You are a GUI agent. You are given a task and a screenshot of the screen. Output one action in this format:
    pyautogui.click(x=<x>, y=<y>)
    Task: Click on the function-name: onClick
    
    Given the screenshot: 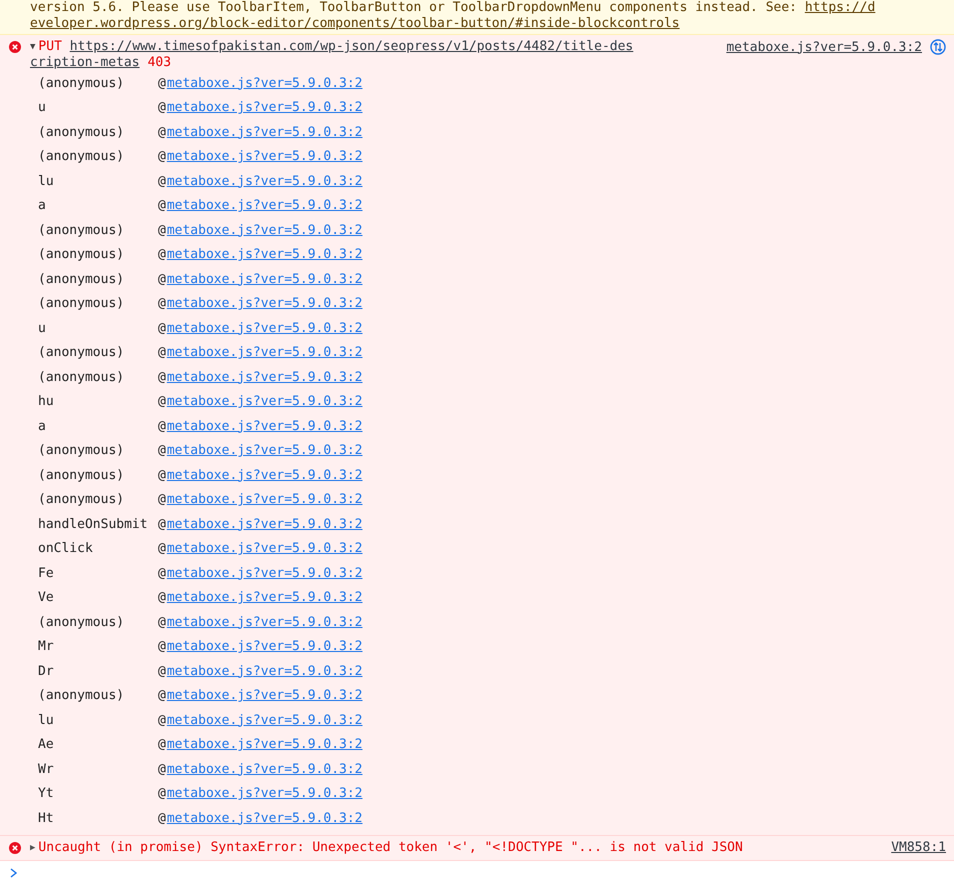 What is the action you would take?
    pyautogui.click(x=66, y=548)
    